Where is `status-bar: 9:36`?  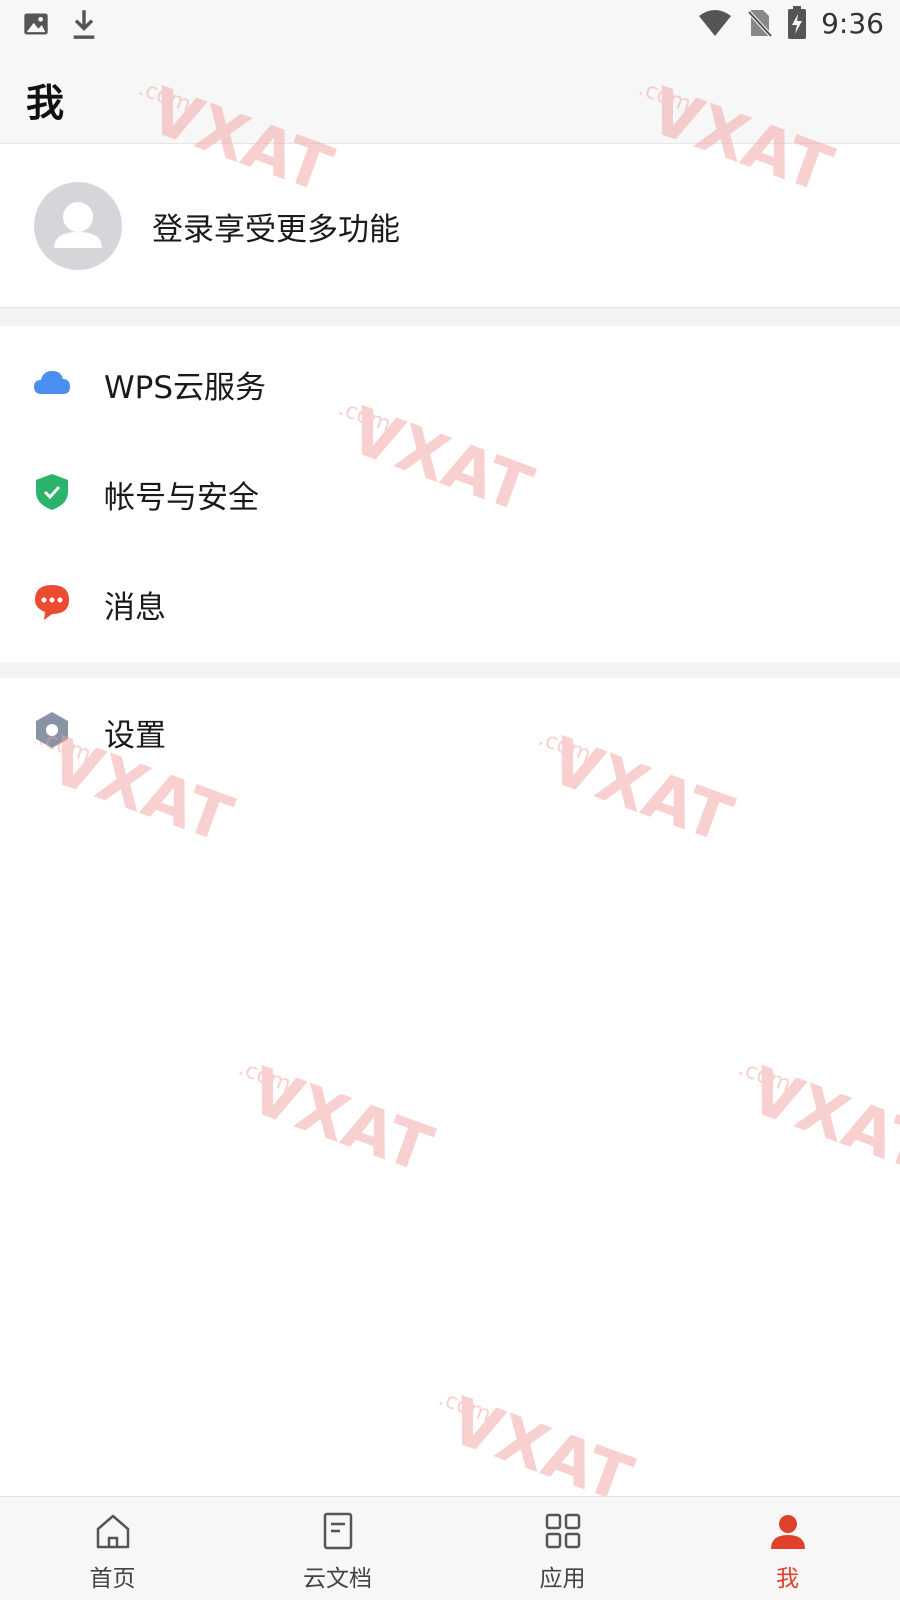
status-bar: 9:36 is located at coordinates (450, 26).